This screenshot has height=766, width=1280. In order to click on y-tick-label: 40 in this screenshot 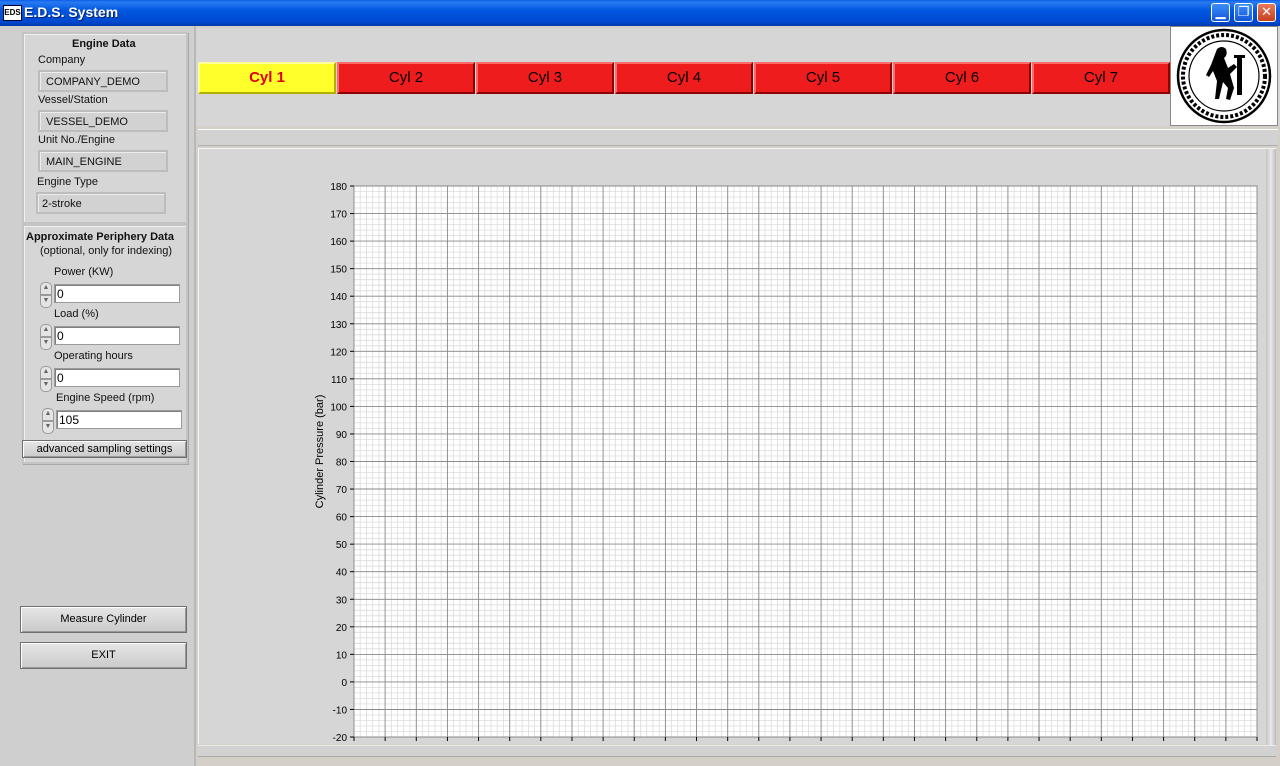, I will do `click(342, 573)`.